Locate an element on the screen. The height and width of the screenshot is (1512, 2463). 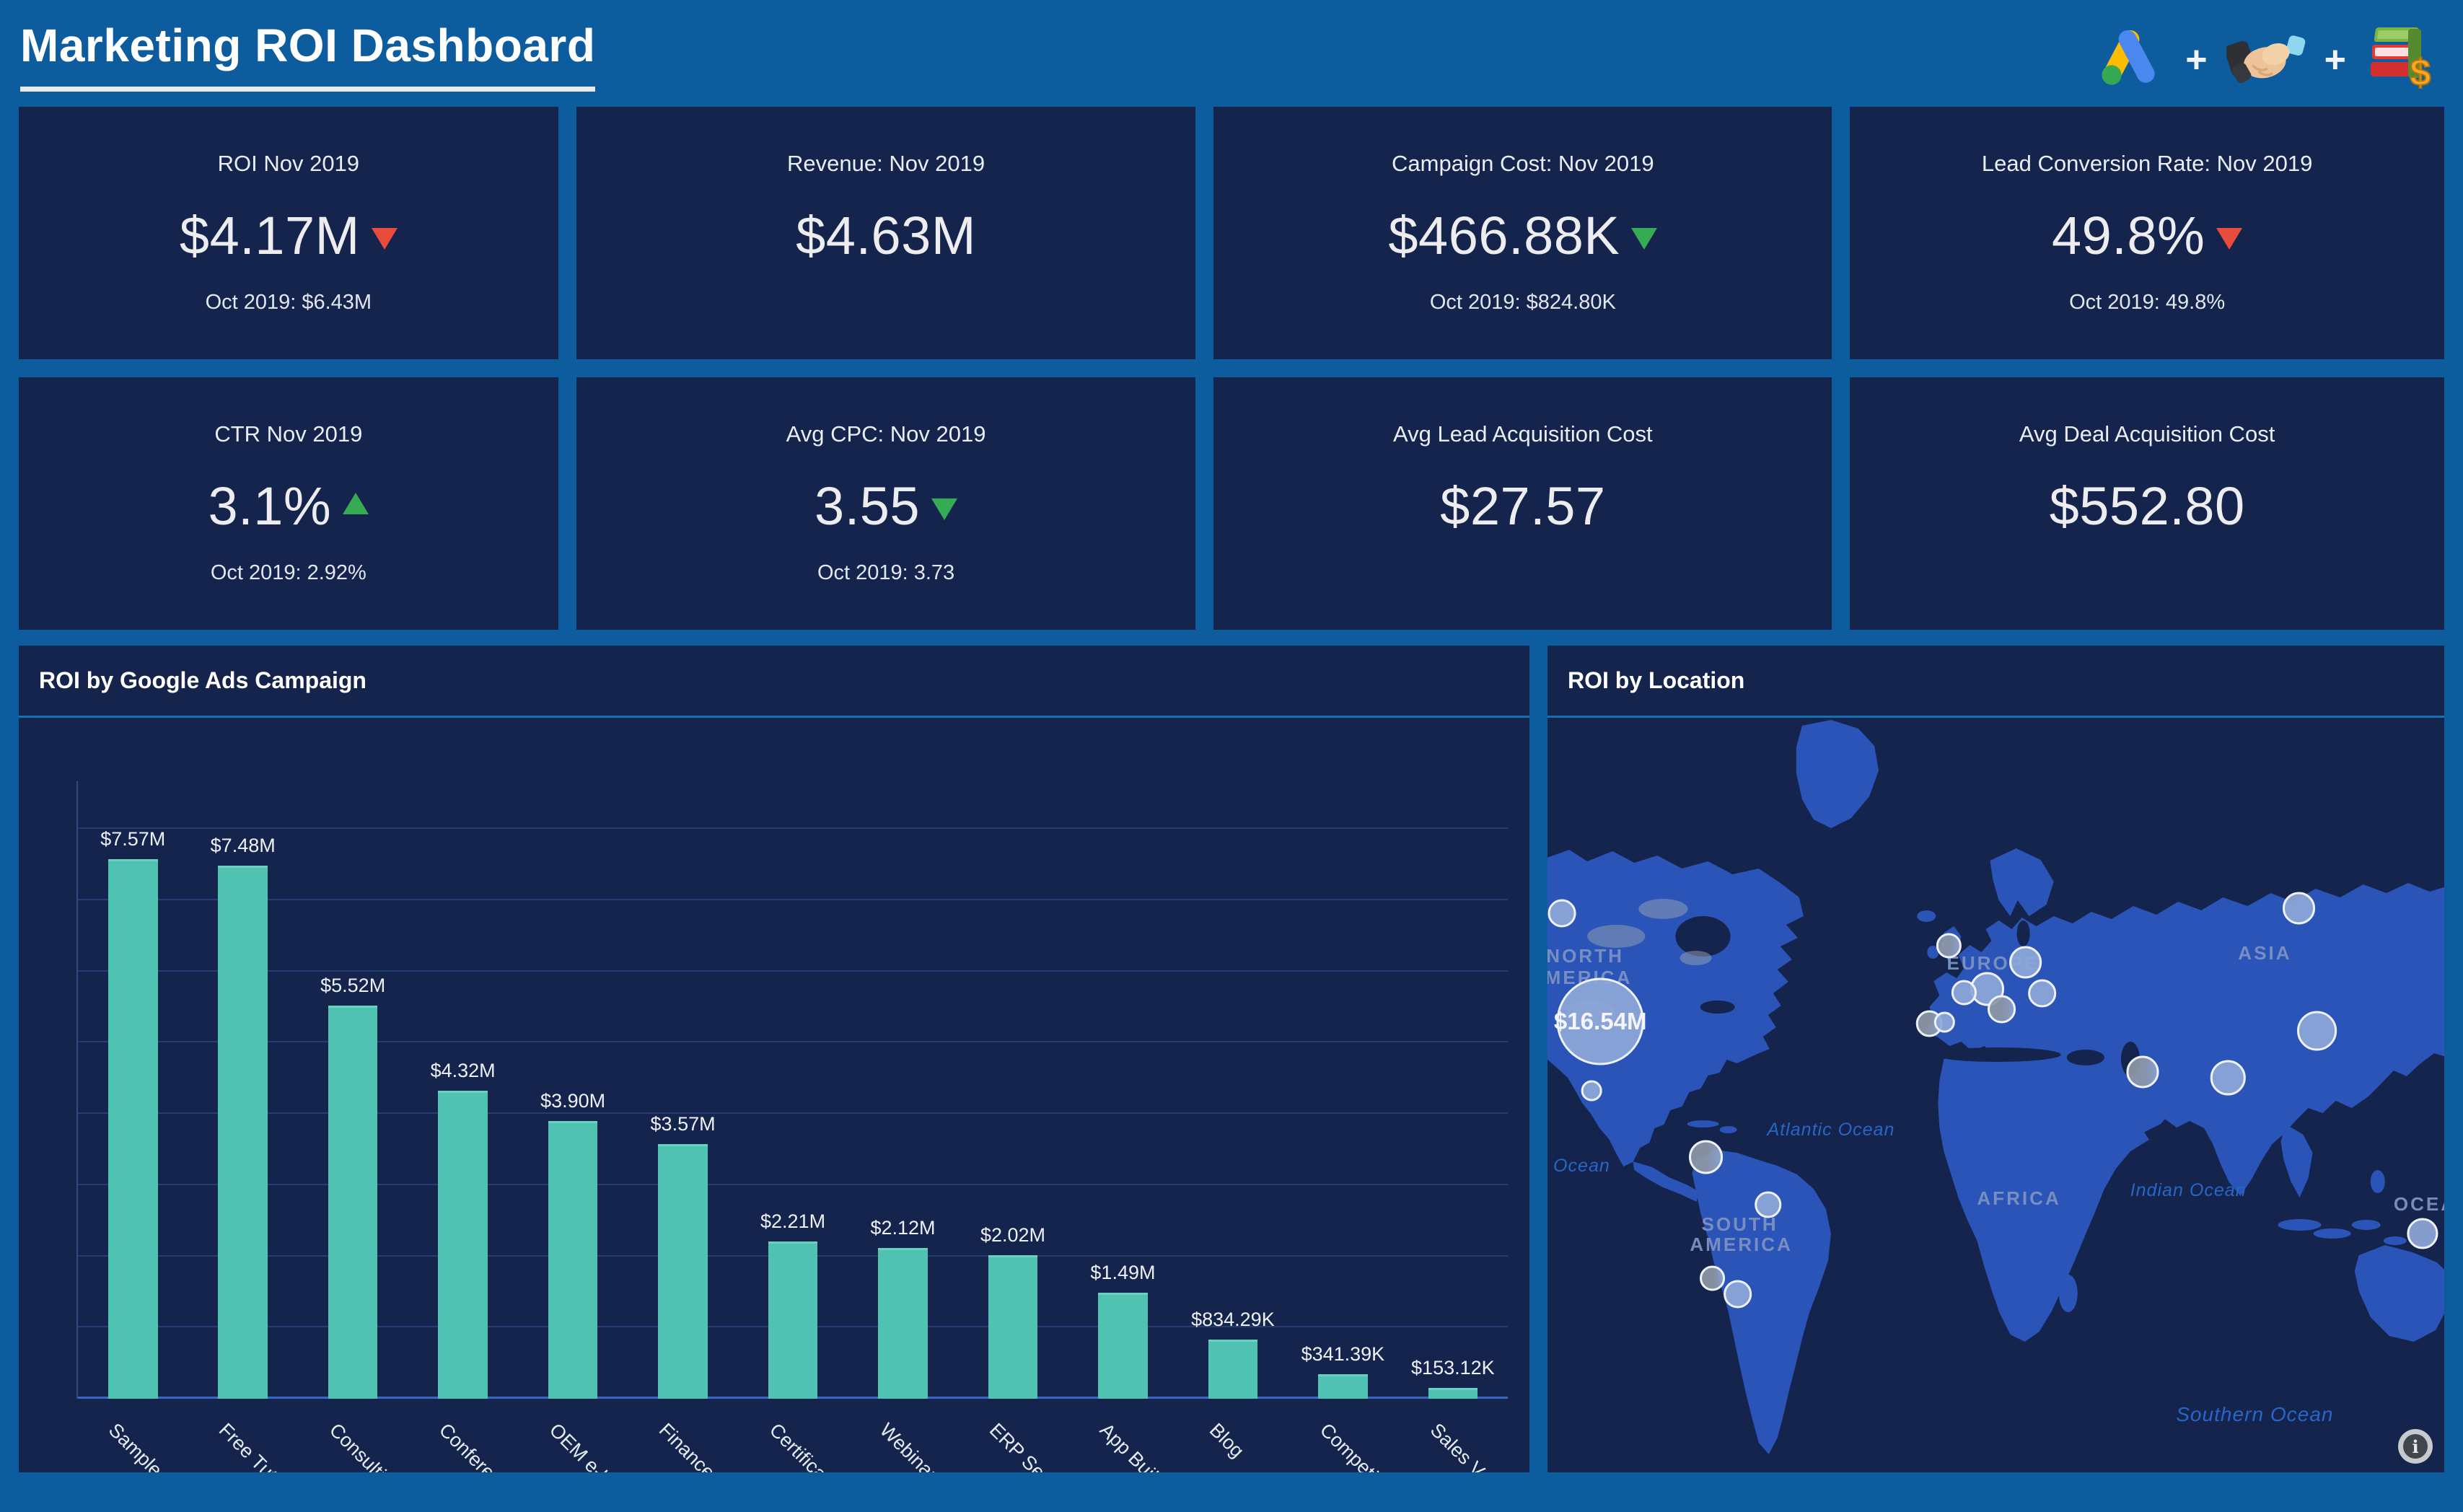
kpi-value-row: 3.1% is located at coordinates (288, 506).